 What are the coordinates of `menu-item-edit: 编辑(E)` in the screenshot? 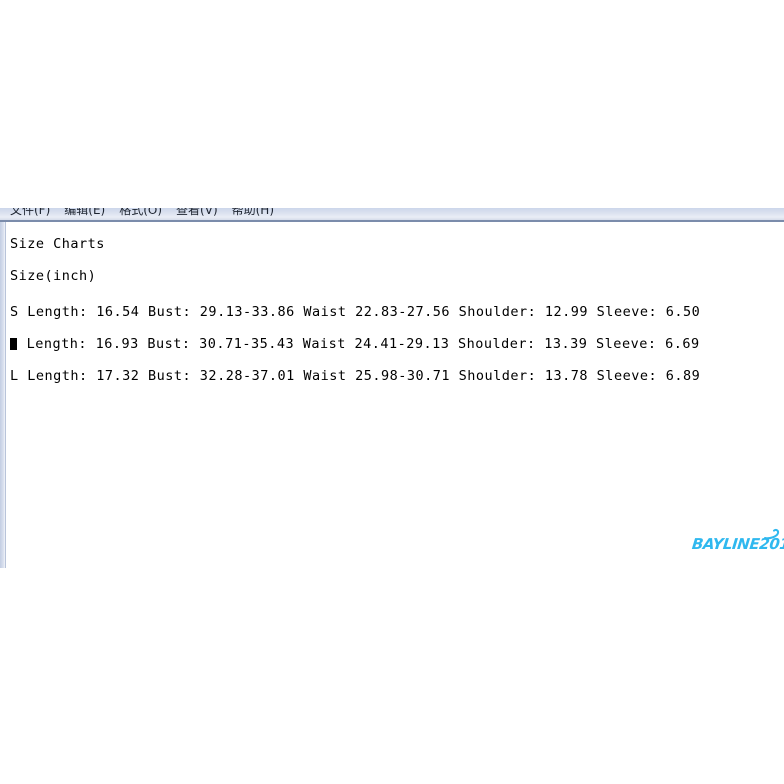 It's located at (84, 213).